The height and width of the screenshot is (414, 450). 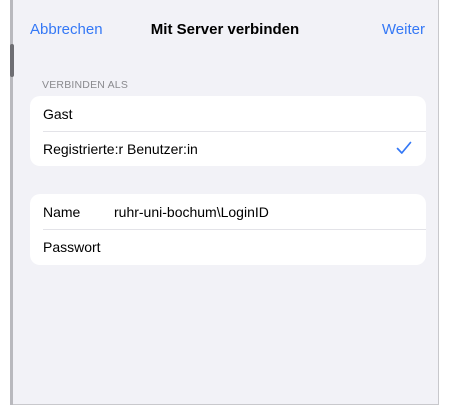 What do you see at coordinates (72, 246) in the screenshot?
I see `password-field-label: Passwort` at bounding box center [72, 246].